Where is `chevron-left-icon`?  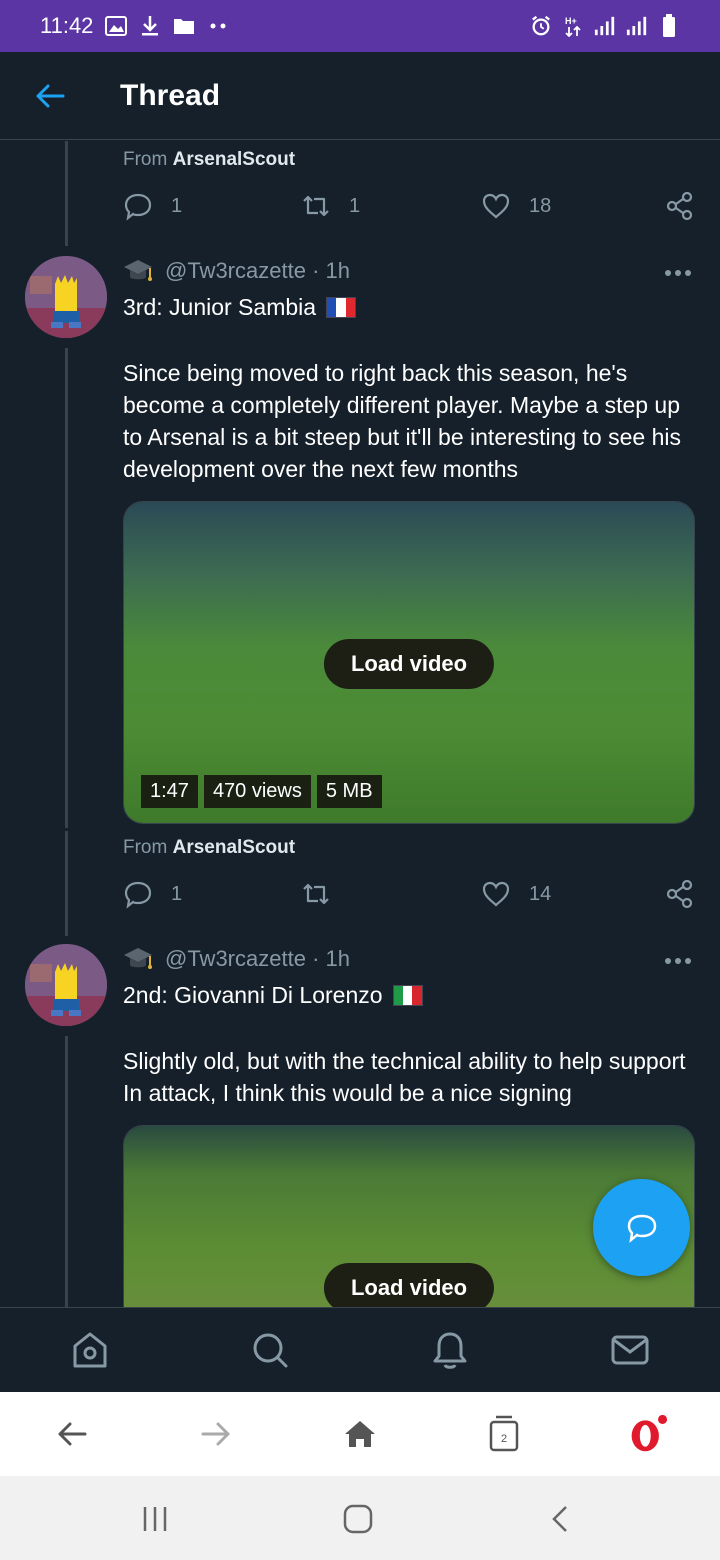 chevron-left-icon is located at coordinates (559, 1519).